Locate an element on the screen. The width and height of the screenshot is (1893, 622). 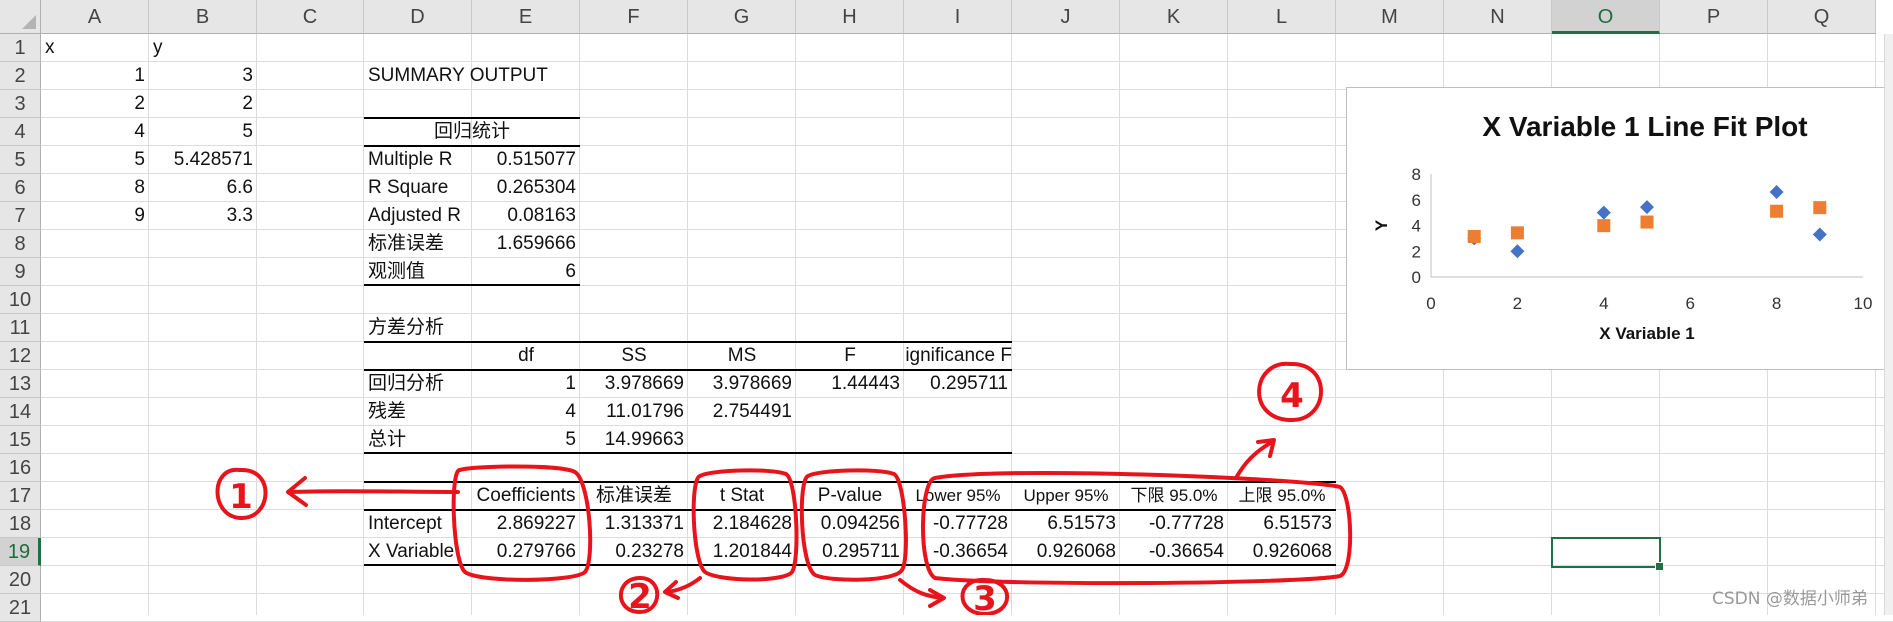
column-header-h: H is located at coordinates (850, 17).